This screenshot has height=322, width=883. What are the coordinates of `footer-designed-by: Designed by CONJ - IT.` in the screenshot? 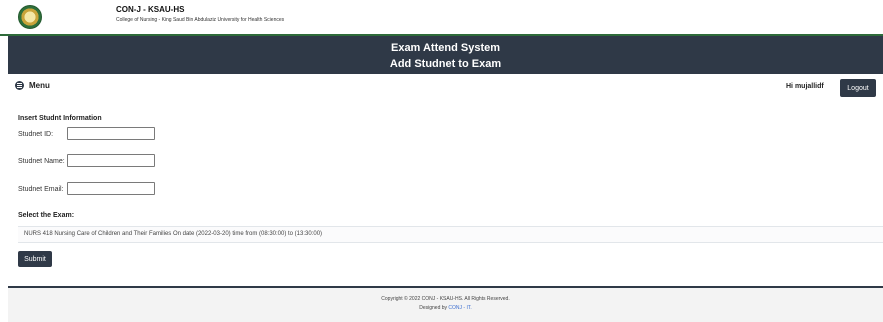 It's located at (445, 308).